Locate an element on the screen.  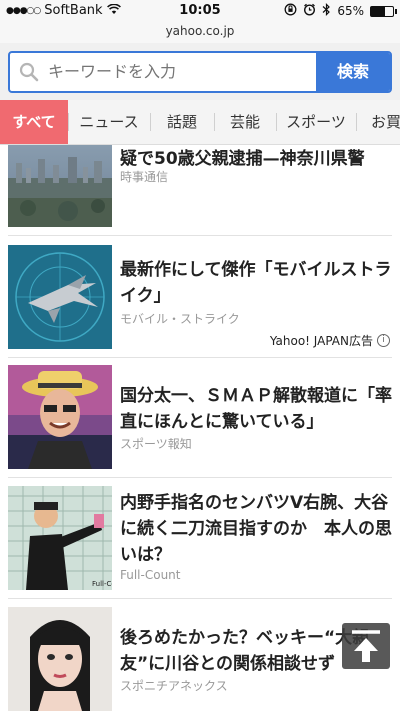
search-button: 検索 is located at coordinates (353, 72).